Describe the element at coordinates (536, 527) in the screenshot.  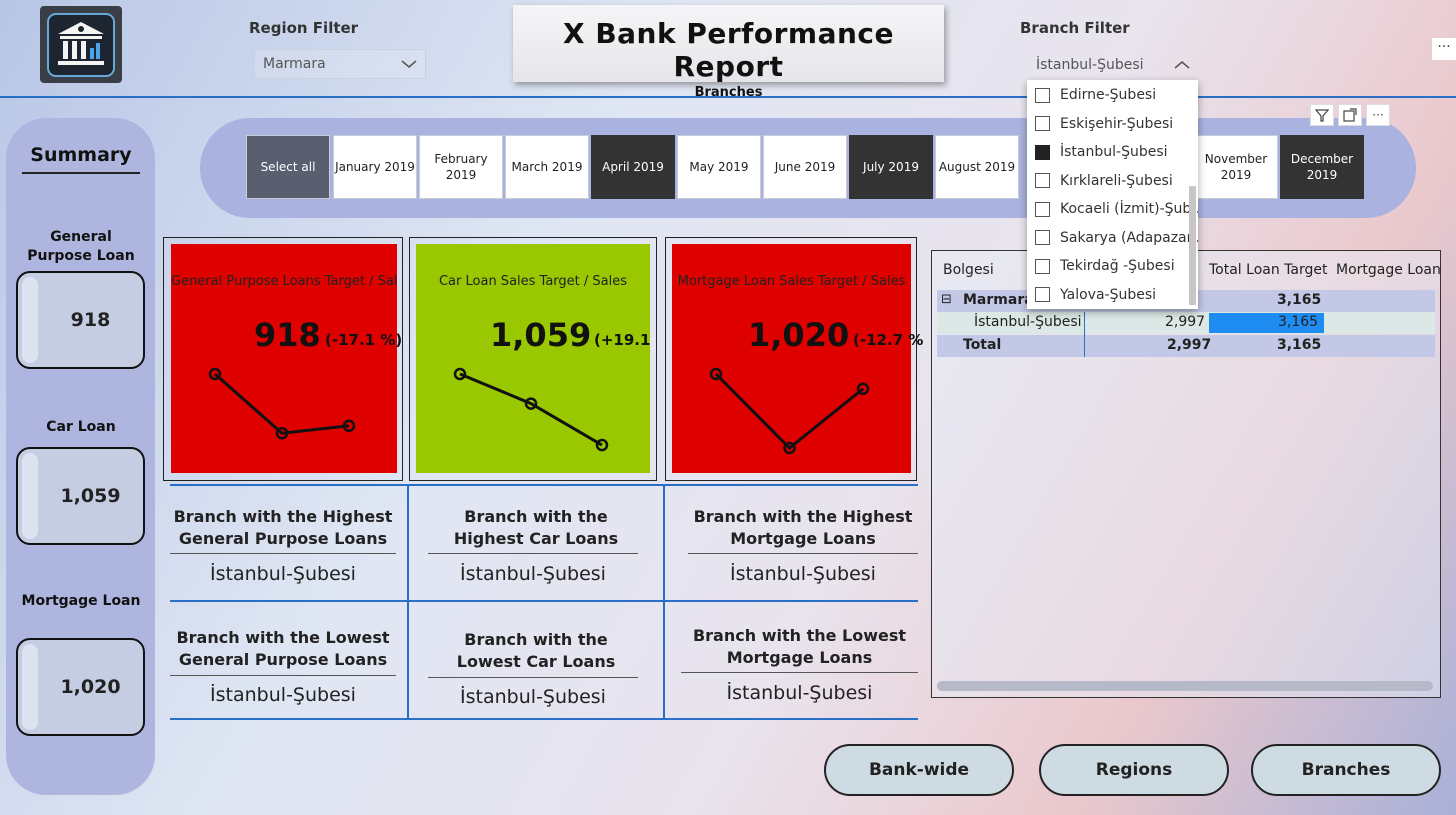
I see `highest-car-label: Branch with the Highest Car Loans` at that location.